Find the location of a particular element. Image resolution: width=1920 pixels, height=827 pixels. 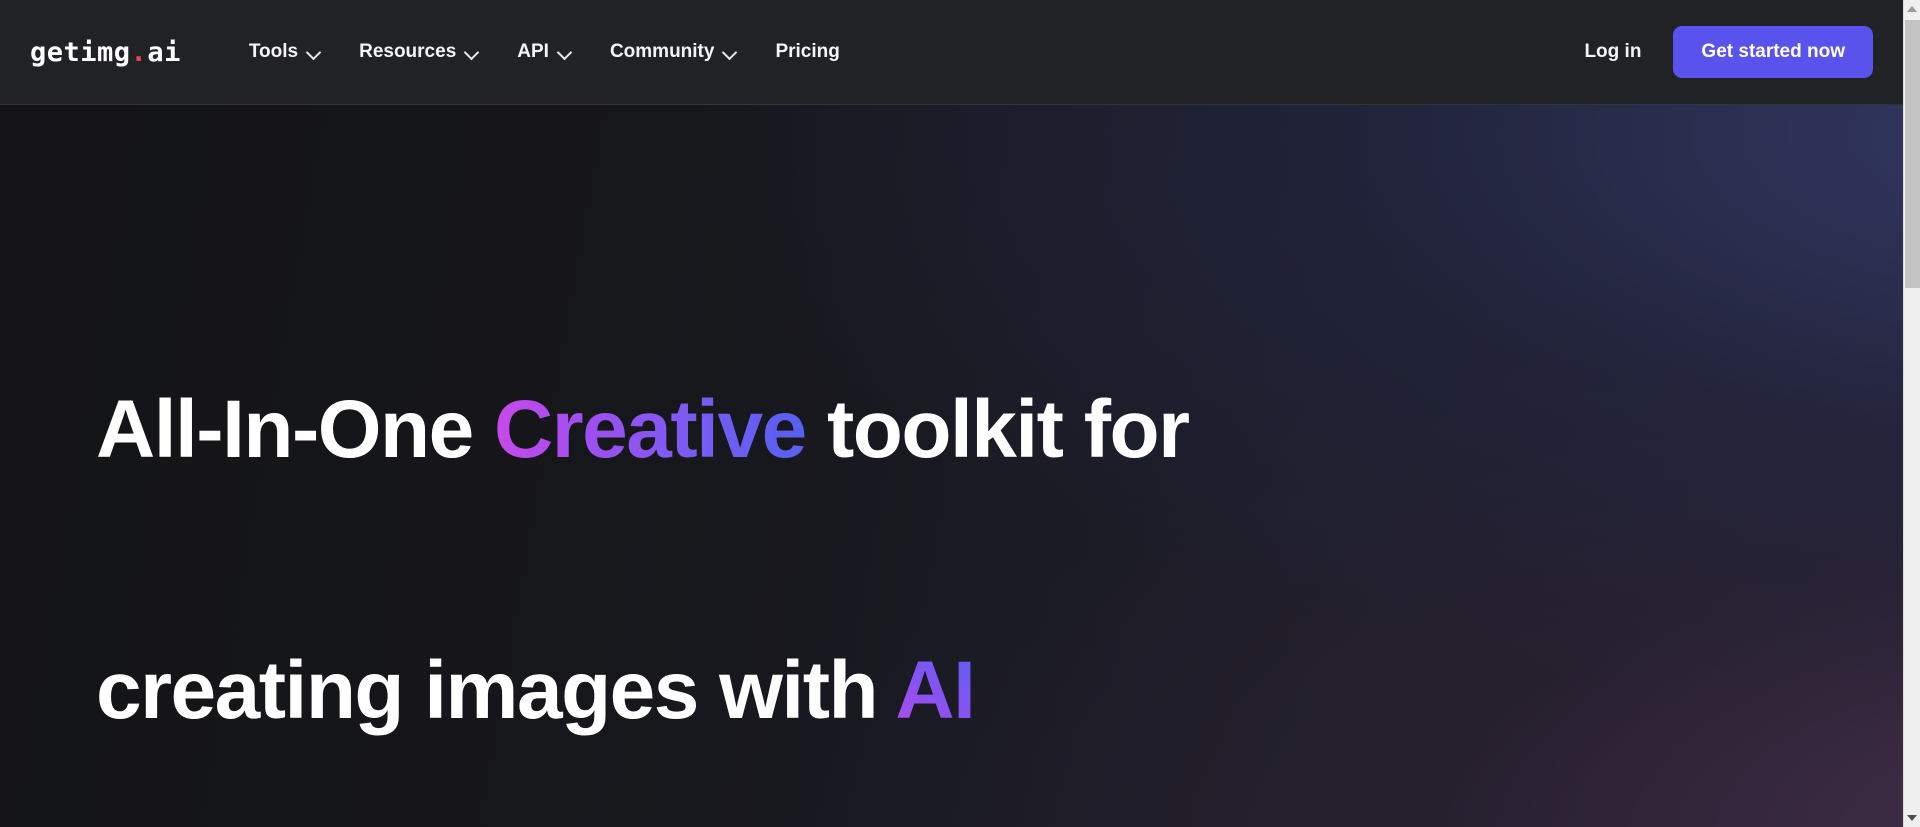

nav-item-label: Pricing is located at coordinates (807, 51).